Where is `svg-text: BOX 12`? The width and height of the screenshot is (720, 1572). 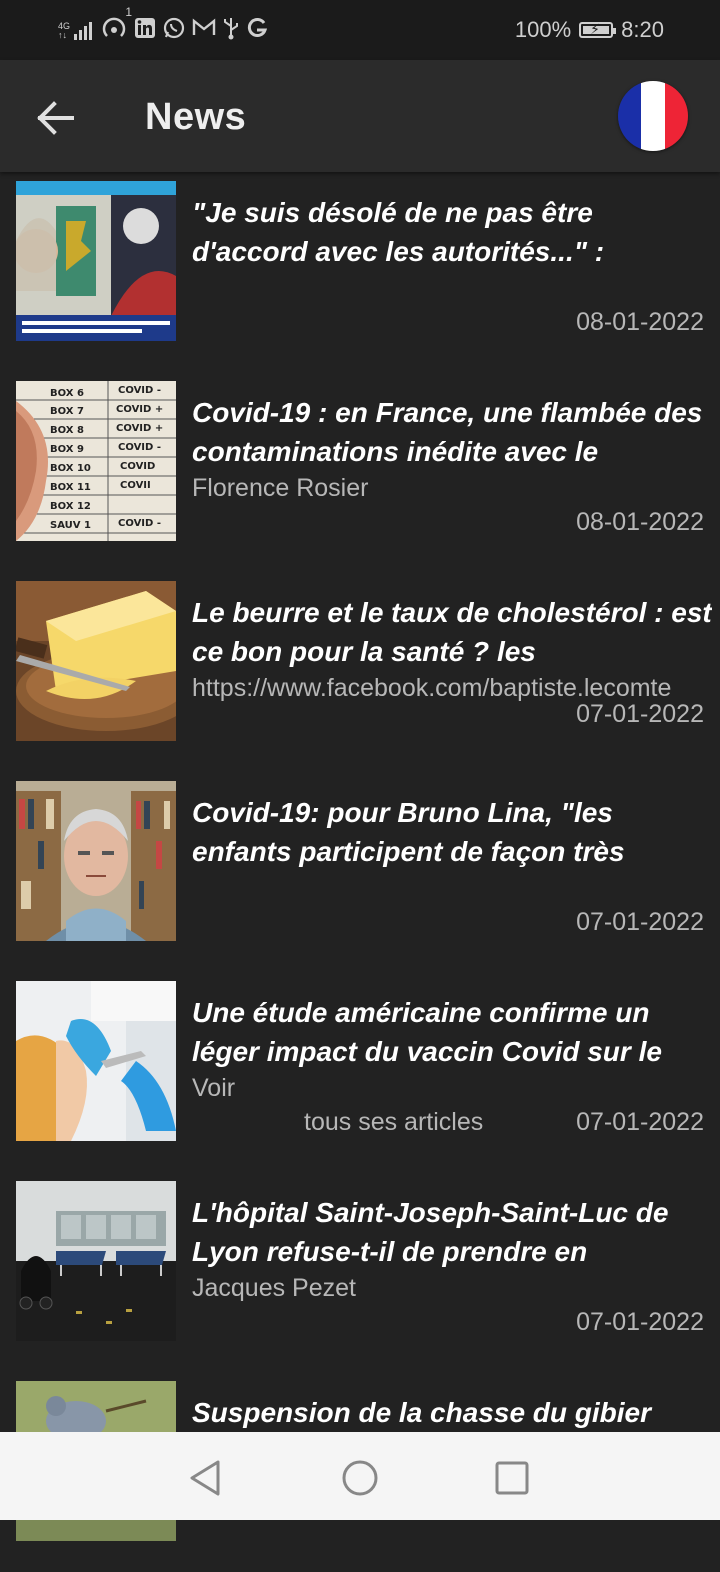
svg-text: BOX 12 is located at coordinates (70, 506).